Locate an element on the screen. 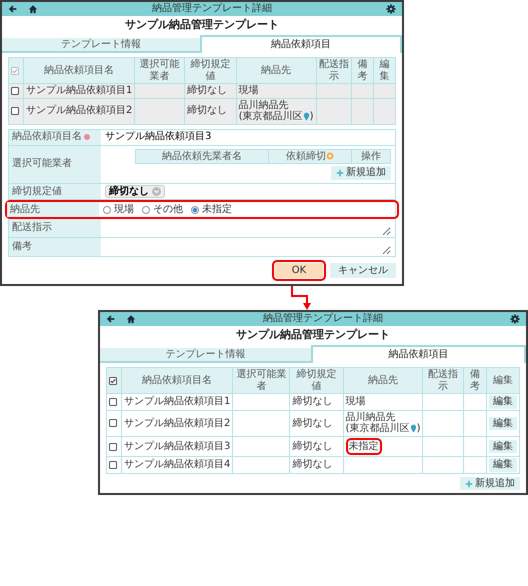 Image resolution: width=528 pixels, height=586 pixels. table-cell: サンプル納品依頼項目3 is located at coordinates (177, 446).